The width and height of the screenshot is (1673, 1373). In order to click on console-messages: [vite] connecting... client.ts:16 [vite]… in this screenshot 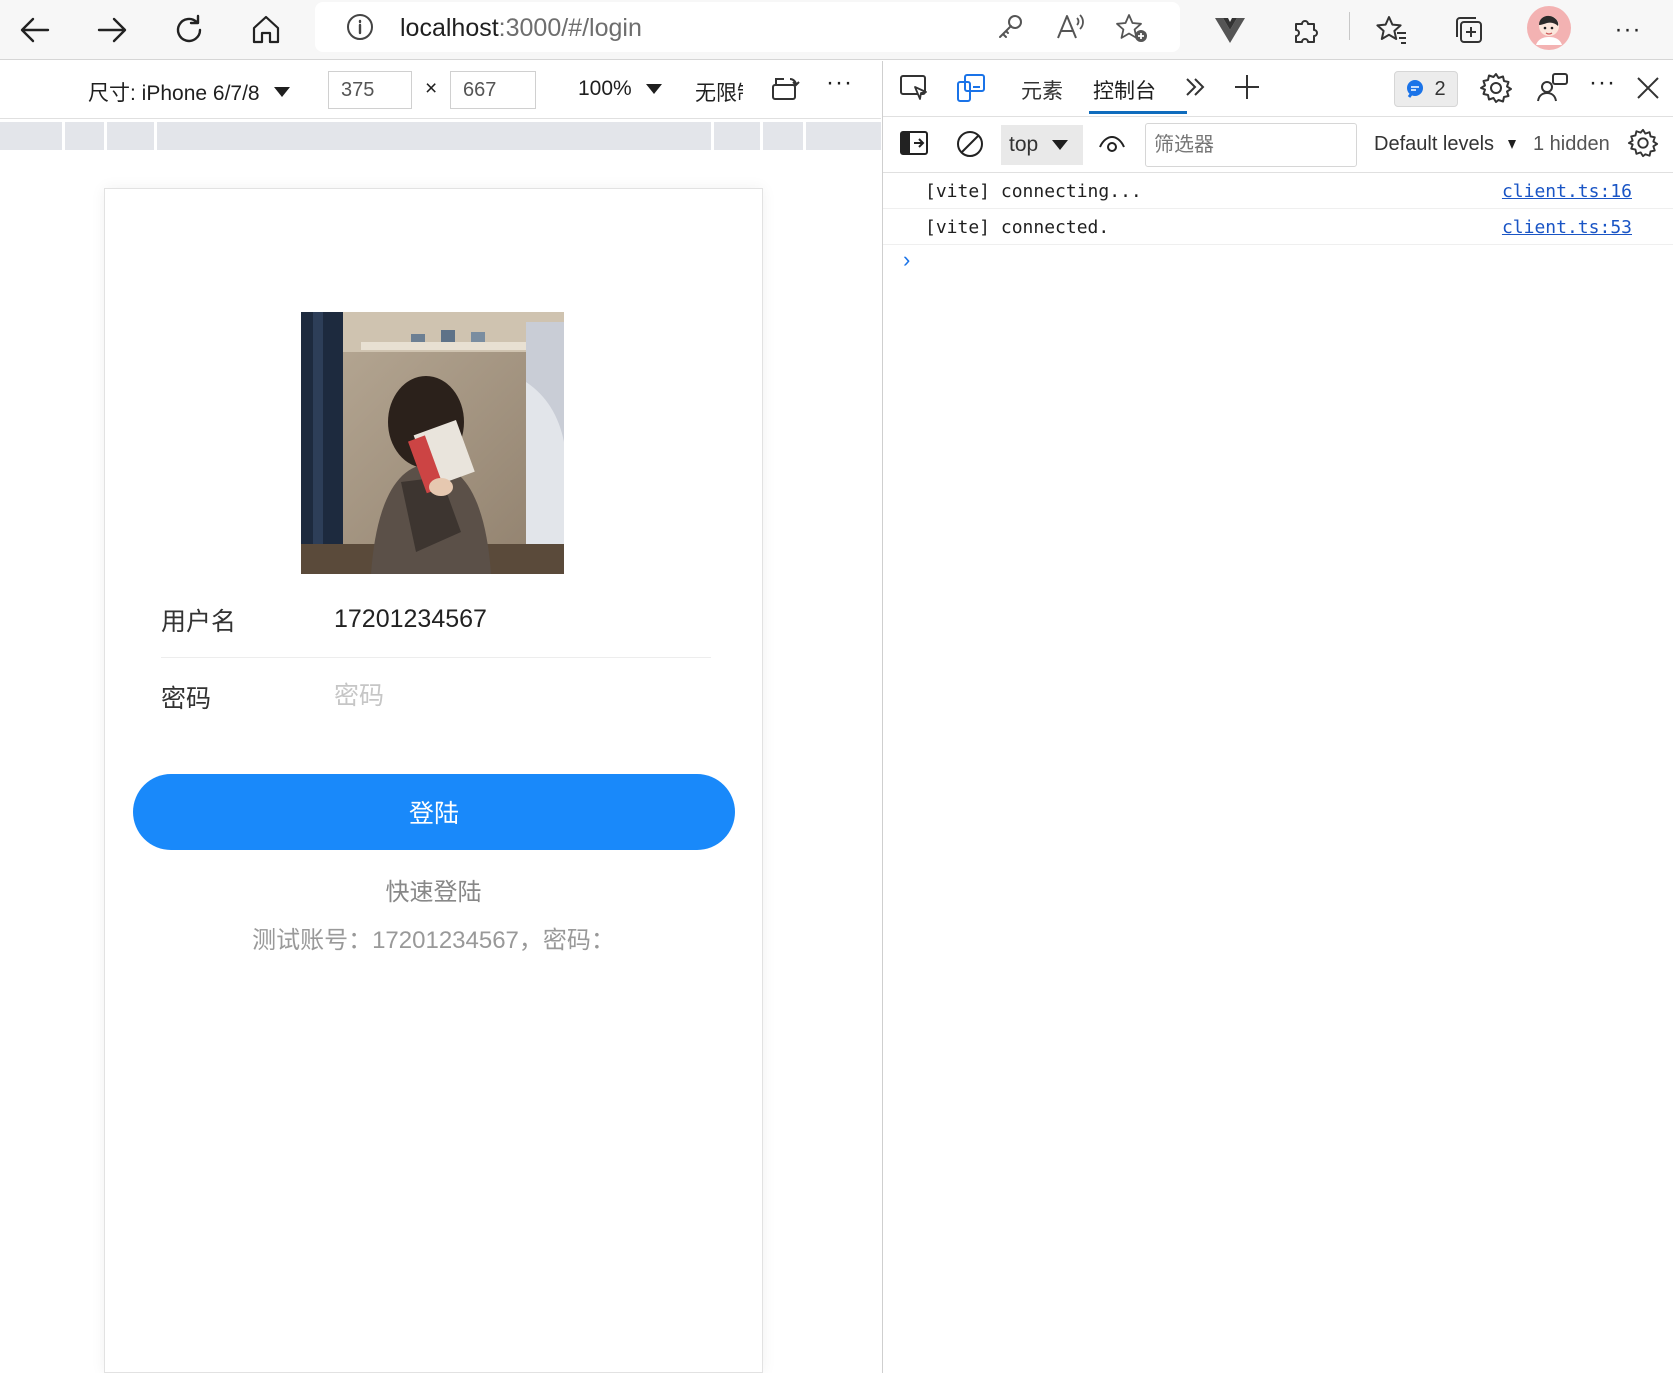, I will do `click(1278, 209)`.